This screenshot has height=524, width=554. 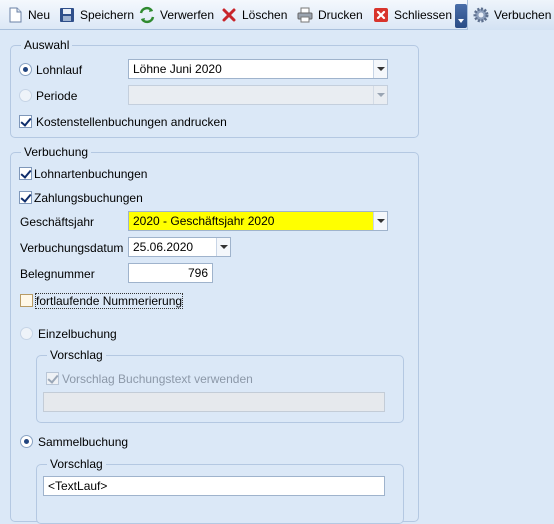 I want to click on datum-value: 25.06.2020, so click(x=163, y=247).